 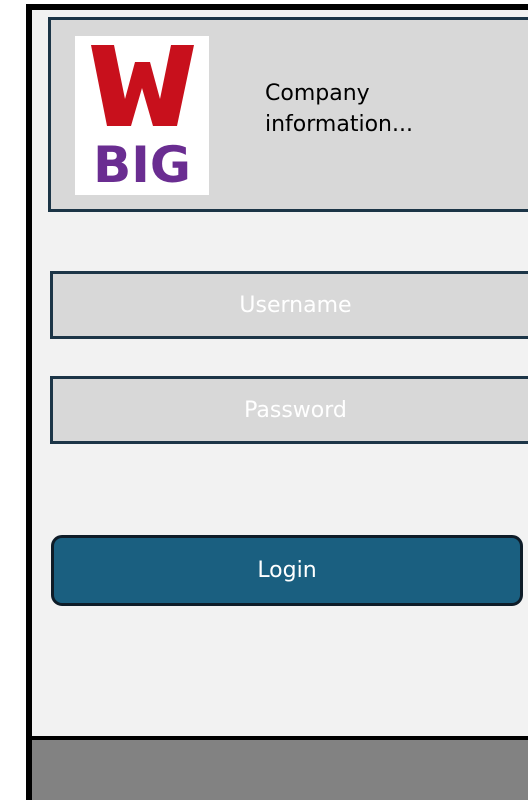 What do you see at coordinates (142, 85) in the screenshot?
I see `logo-w-letter` at bounding box center [142, 85].